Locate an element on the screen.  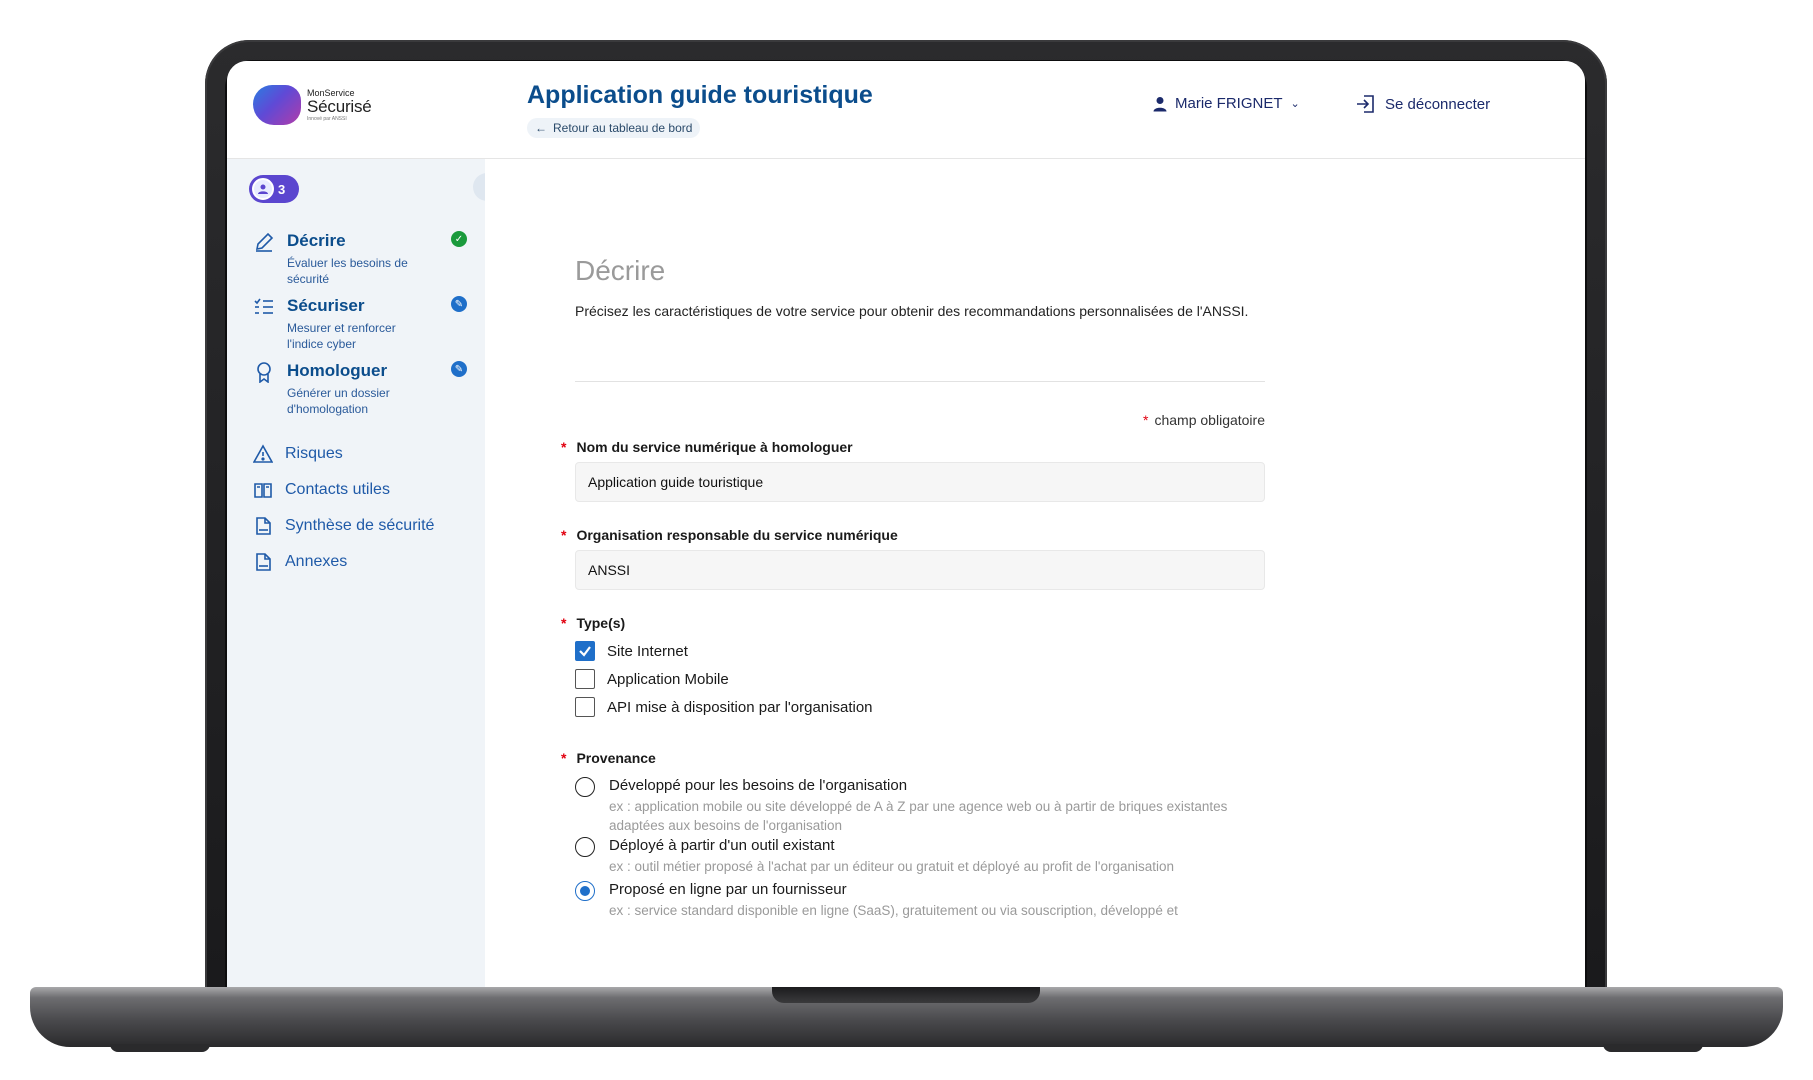
sidebar-link-annexes: Annexes is located at coordinates (300, 562).